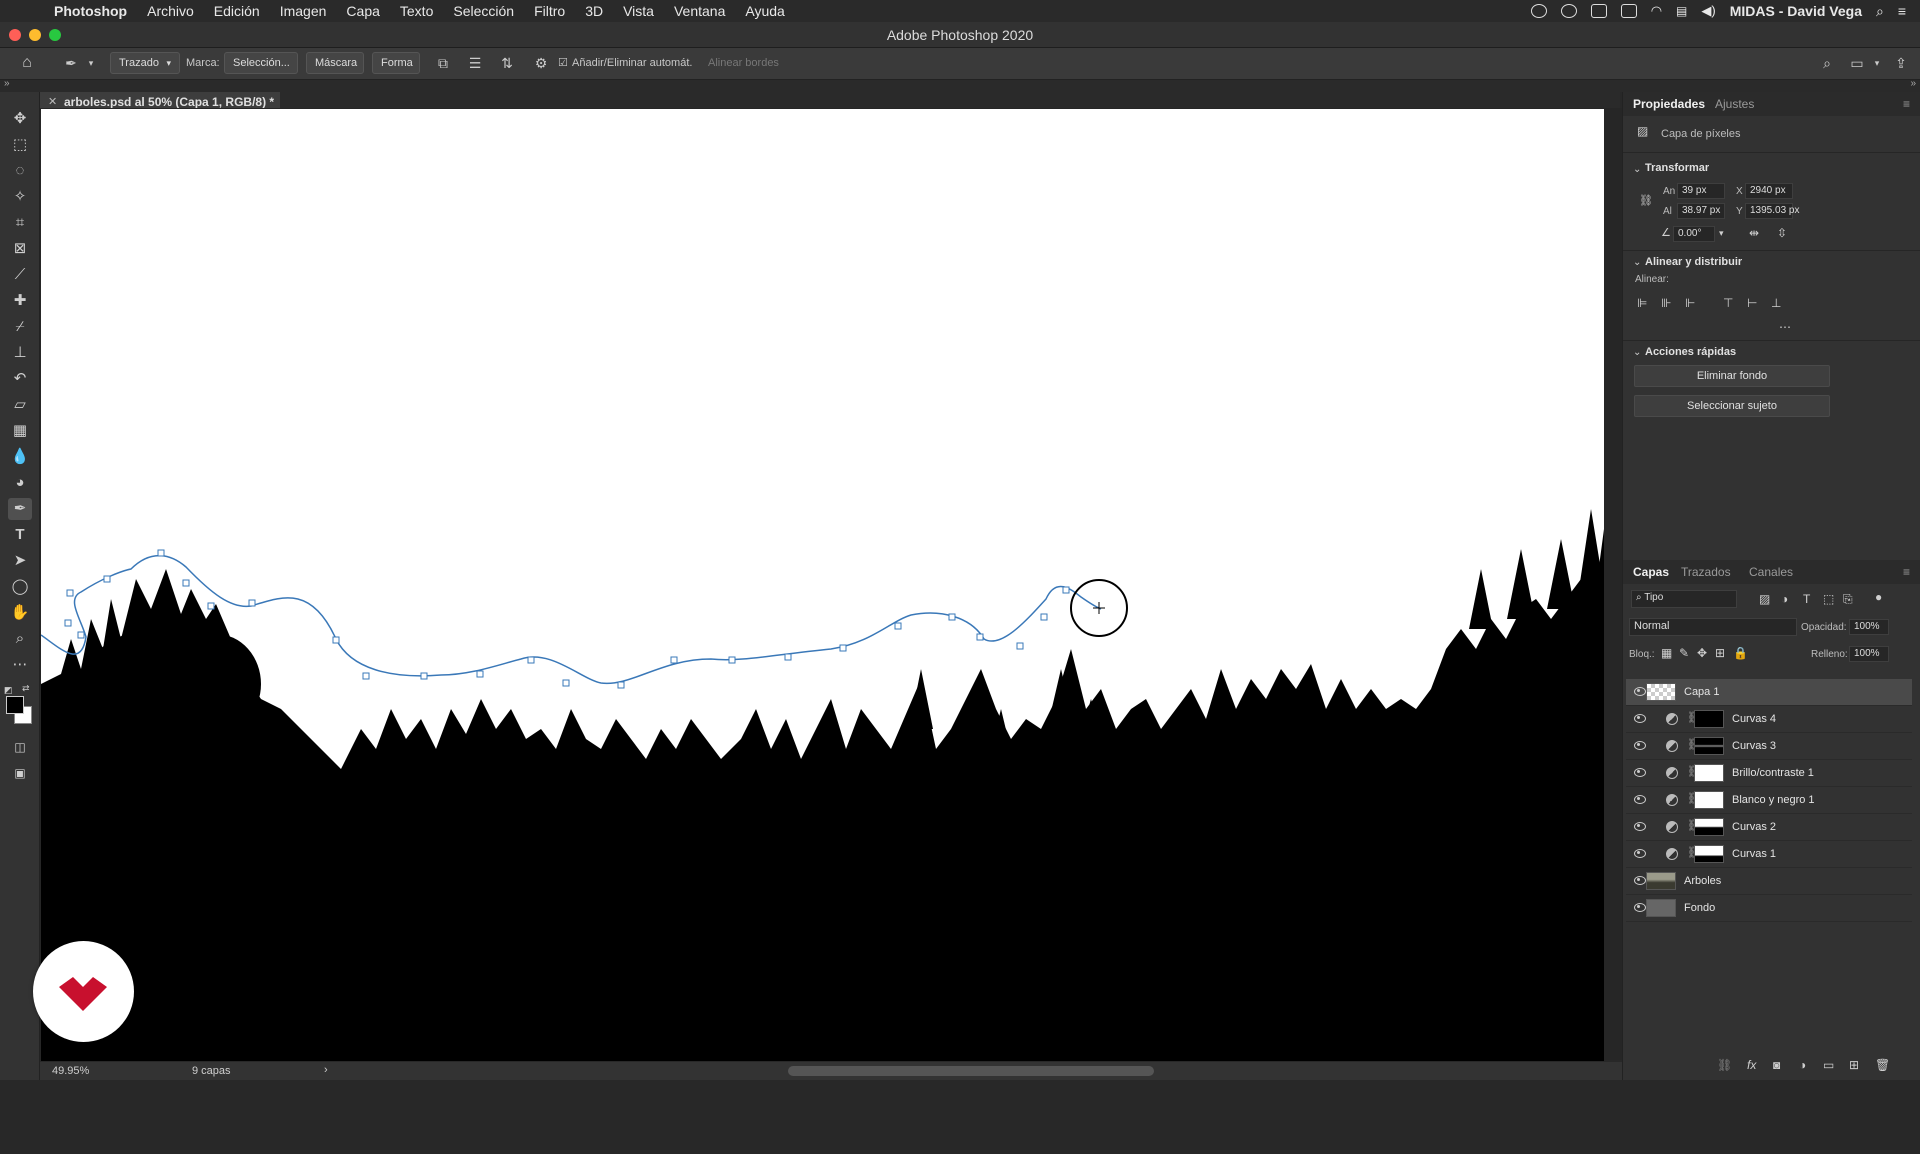 The image size is (1920, 1154). What do you see at coordinates (1773, 800) in the screenshot?
I see `layer-name: Blanco y negro 1` at bounding box center [1773, 800].